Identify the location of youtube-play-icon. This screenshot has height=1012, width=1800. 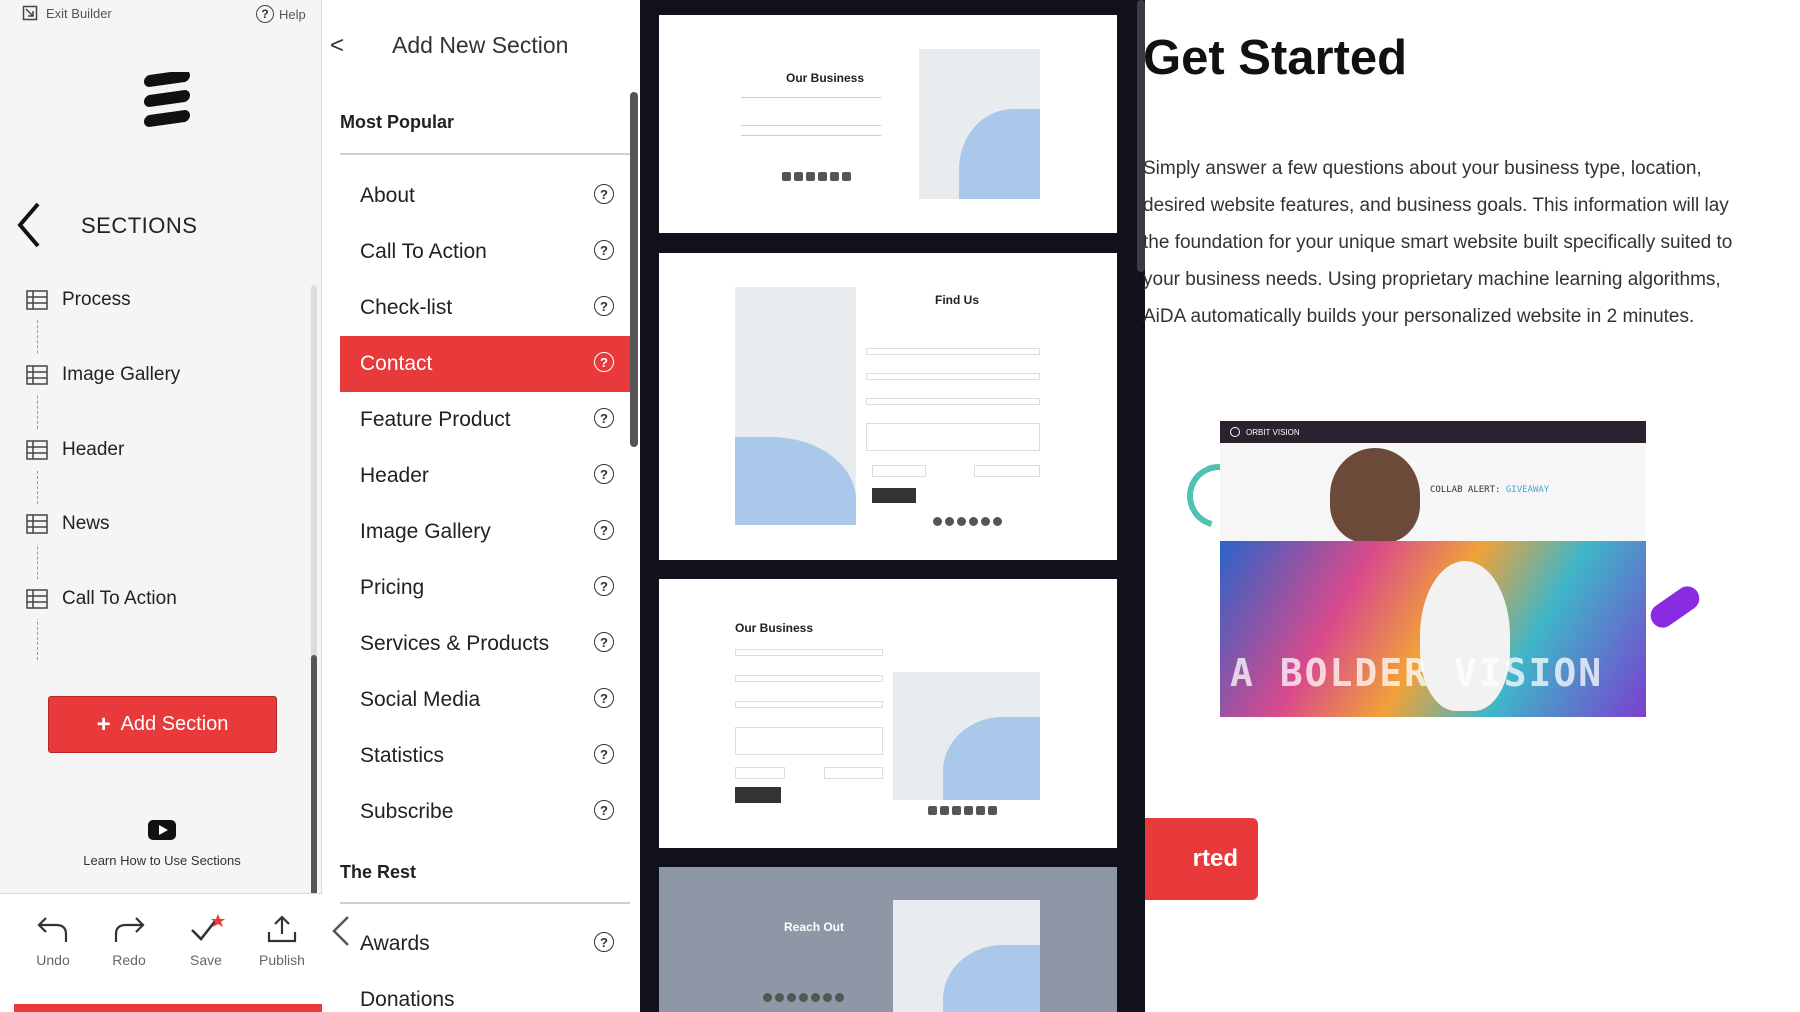
(162, 830).